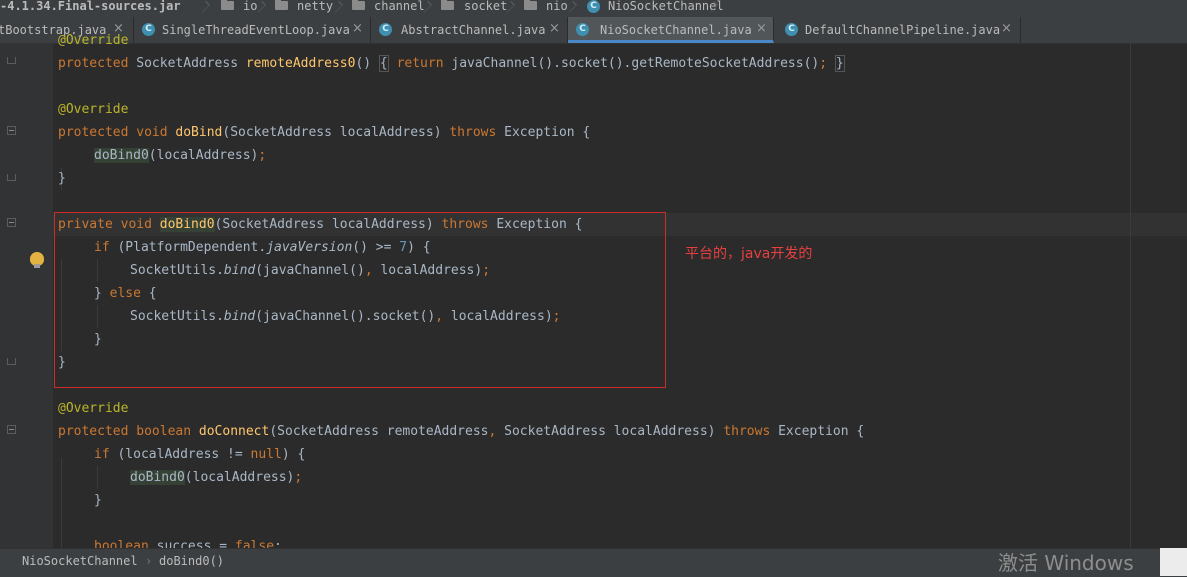 The height and width of the screenshot is (577, 1187). I want to click on corner-widget, so click(1173, 562).